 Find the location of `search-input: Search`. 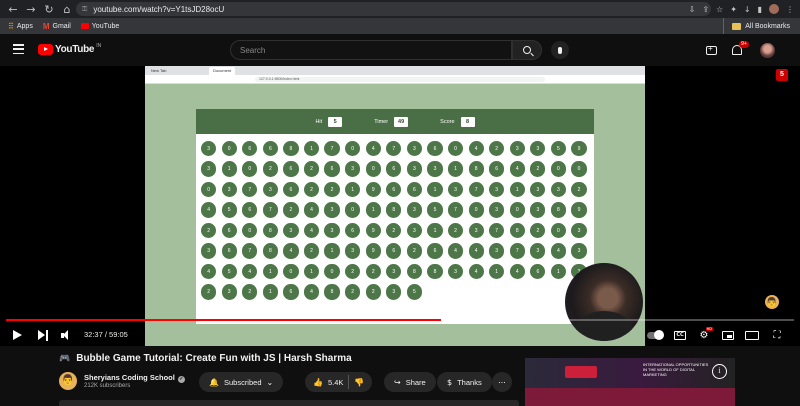

search-input: Search is located at coordinates (371, 50).